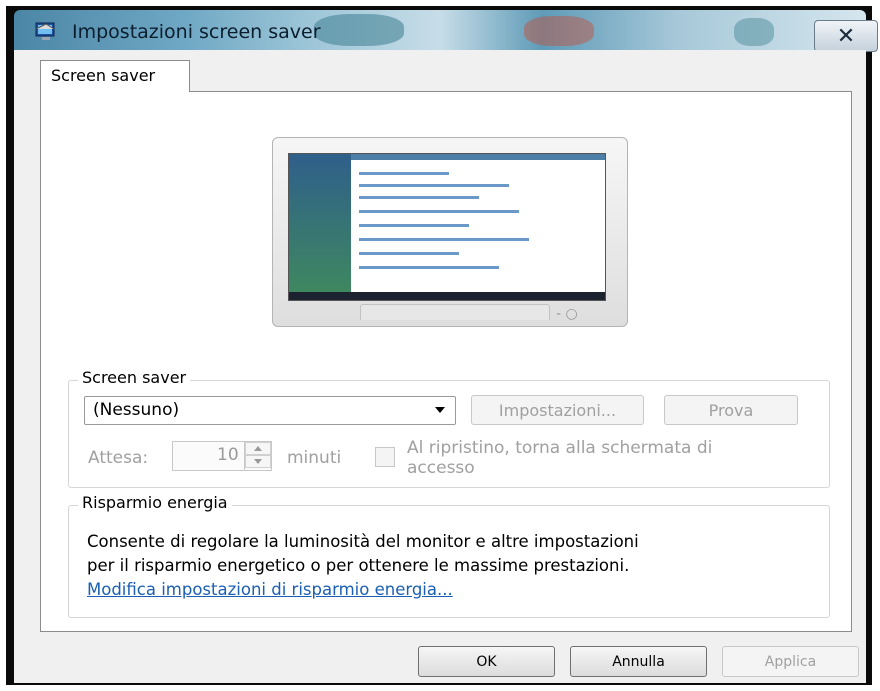 The width and height of the screenshot is (880, 691). What do you see at coordinates (196, 32) in the screenshot?
I see `window-title: Impostazioni screen saver` at bounding box center [196, 32].